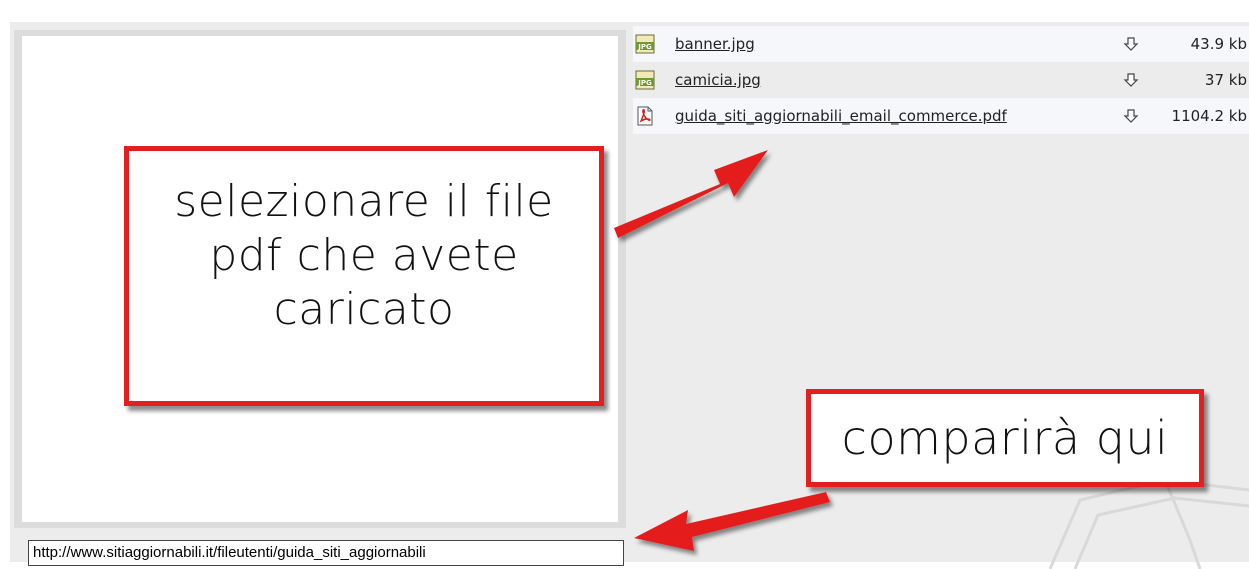 The width and height of the screenshot is (1249, 569). Describe the element at coordinates (364, 201) in the screenshot. I see `callout-line: selezionare il file` at that location.